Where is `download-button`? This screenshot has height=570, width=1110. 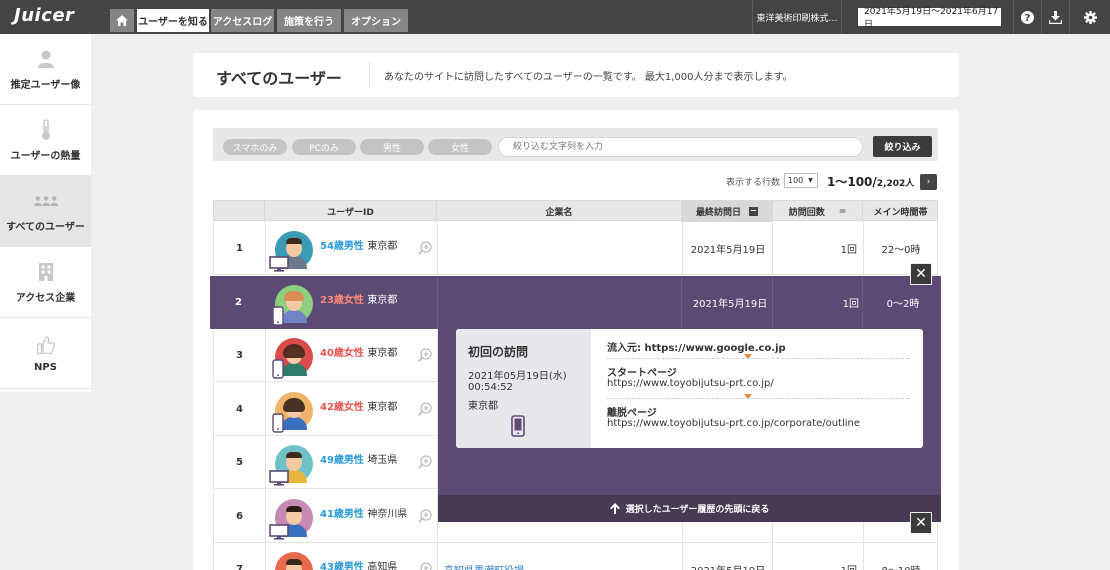 download-button is located at coordinates (1055, 17).